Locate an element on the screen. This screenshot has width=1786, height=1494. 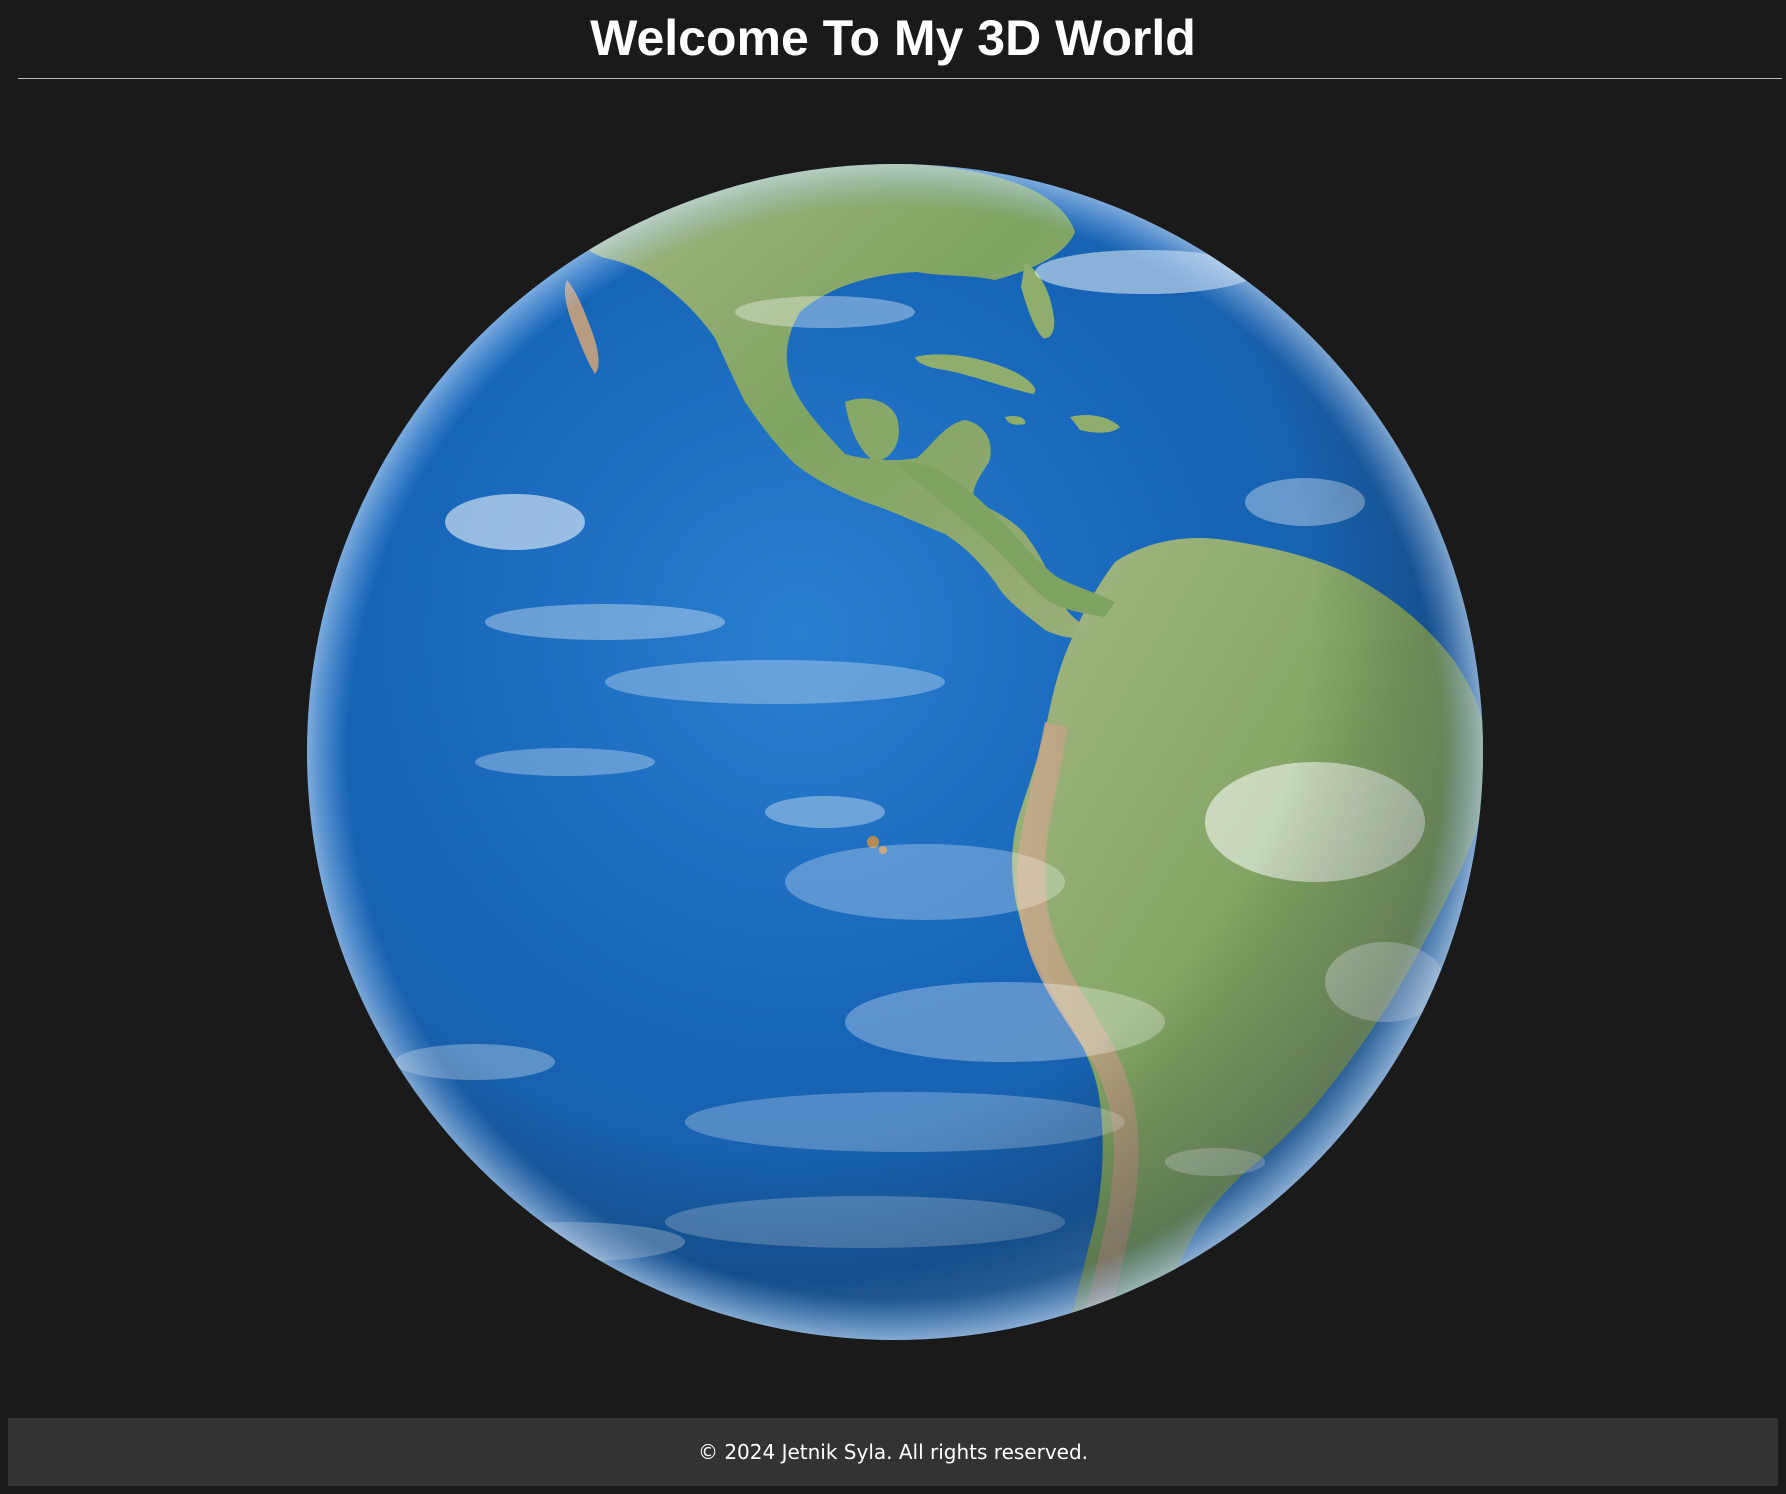
copyright-text: © 2024 Jetnik Syla. All rights reserved. is located at coordinates (893, 1452).